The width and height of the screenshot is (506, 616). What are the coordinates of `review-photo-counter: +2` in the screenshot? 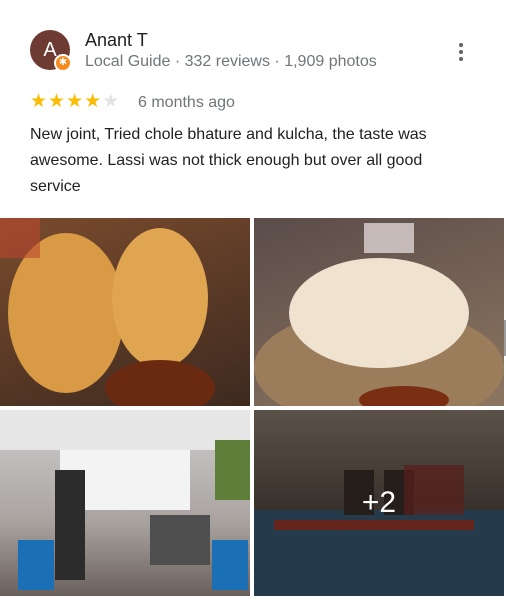 It's located at (379, 503).